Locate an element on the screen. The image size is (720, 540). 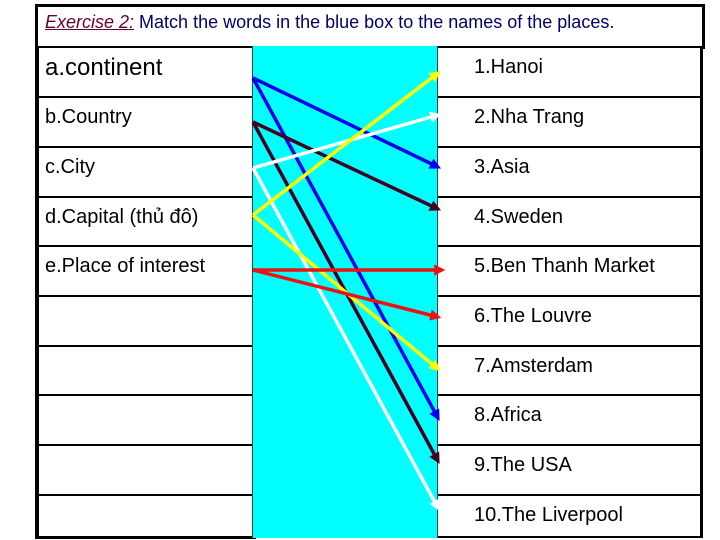
word-item-text: b.Country is located at coordinates (88, 117).